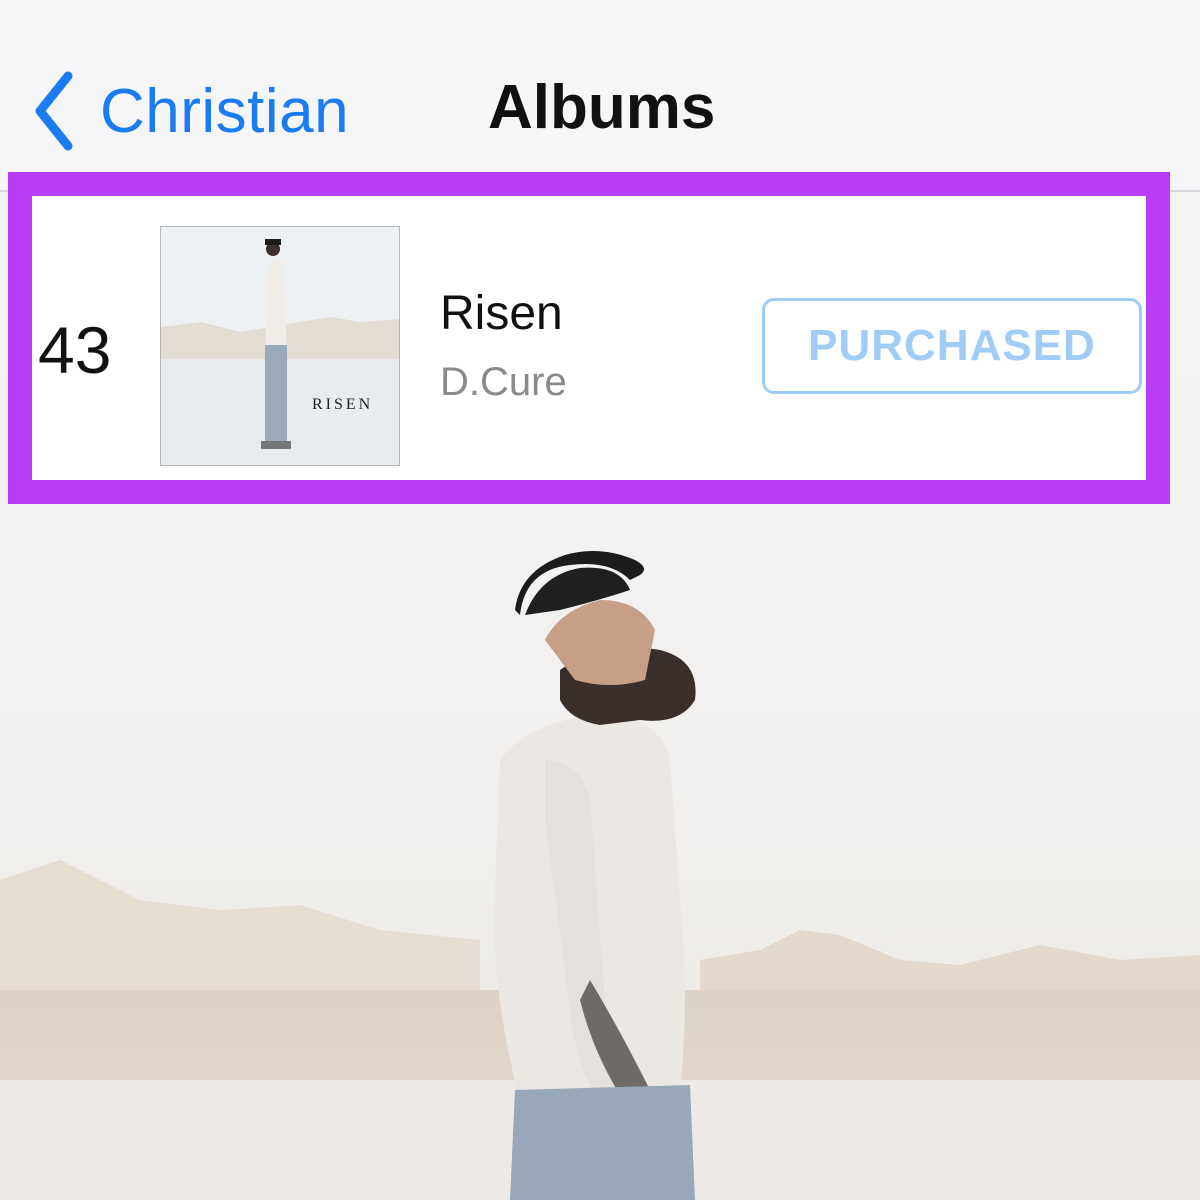 This screenshot has width=1200, height=1200. What do you see at coordinates (225, 111) in the screenshot?
I see `back-button-label: Christian` at bounding box center [225, 111].